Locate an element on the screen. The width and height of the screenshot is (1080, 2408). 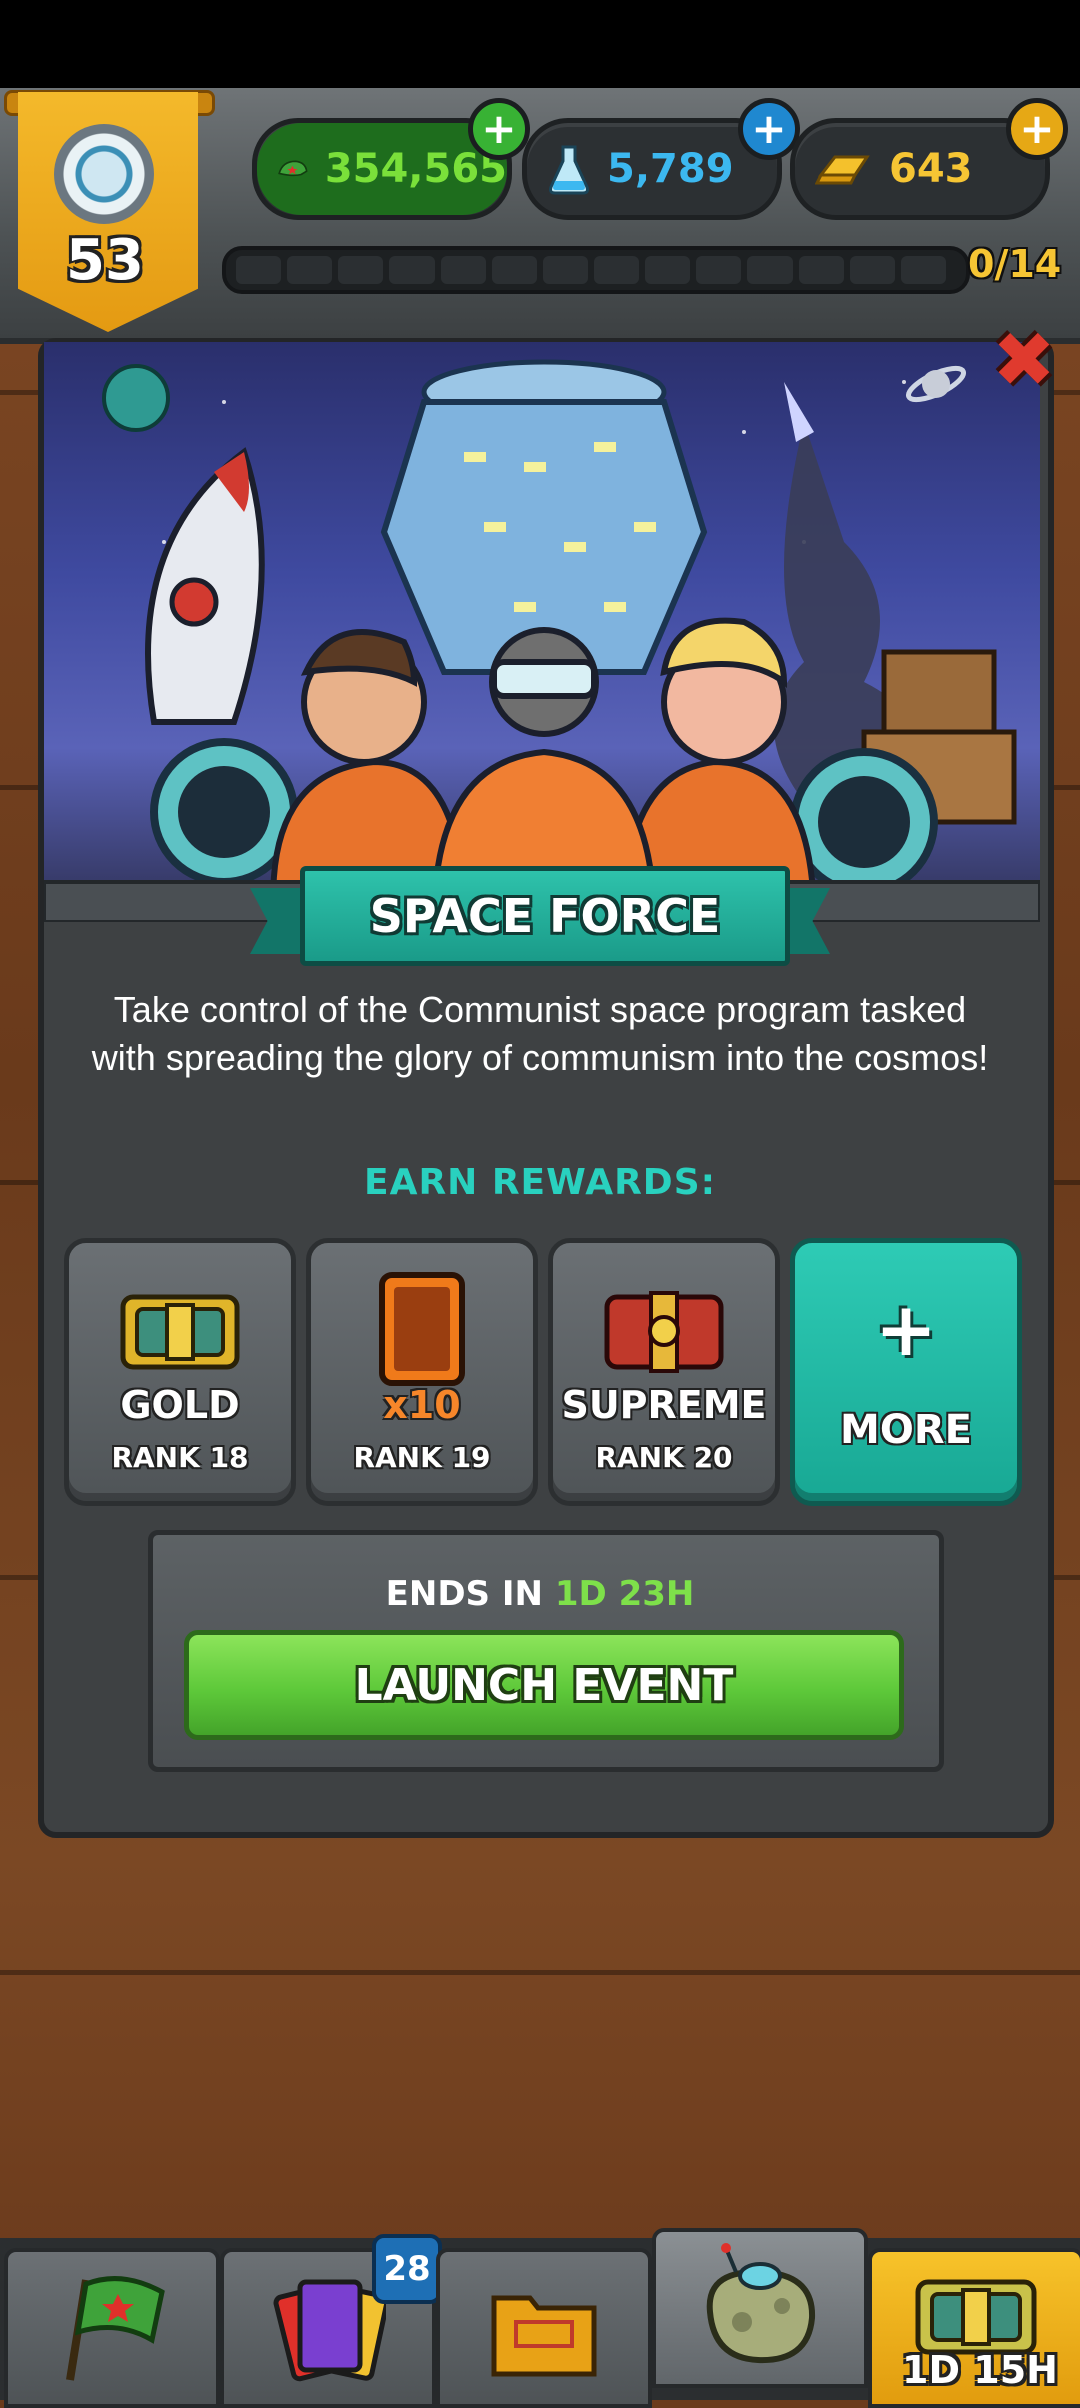
add-gold-button: + is located at coordinates (1037, 129).